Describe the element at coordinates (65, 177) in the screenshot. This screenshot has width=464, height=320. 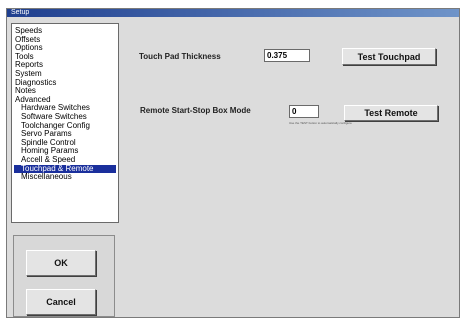
I see `tree-item: Miscellaneous` at that location.